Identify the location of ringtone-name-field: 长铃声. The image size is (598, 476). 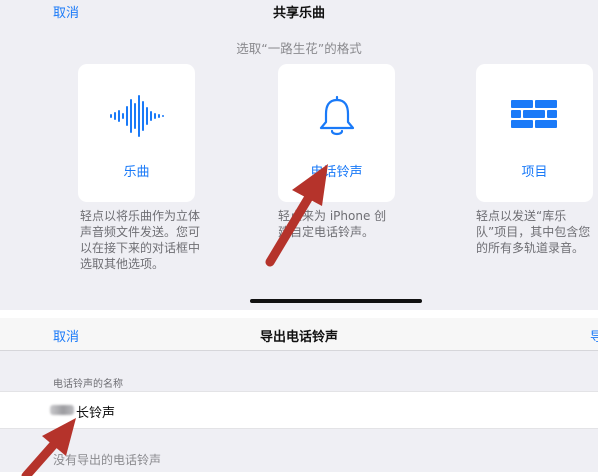
(95, 411).